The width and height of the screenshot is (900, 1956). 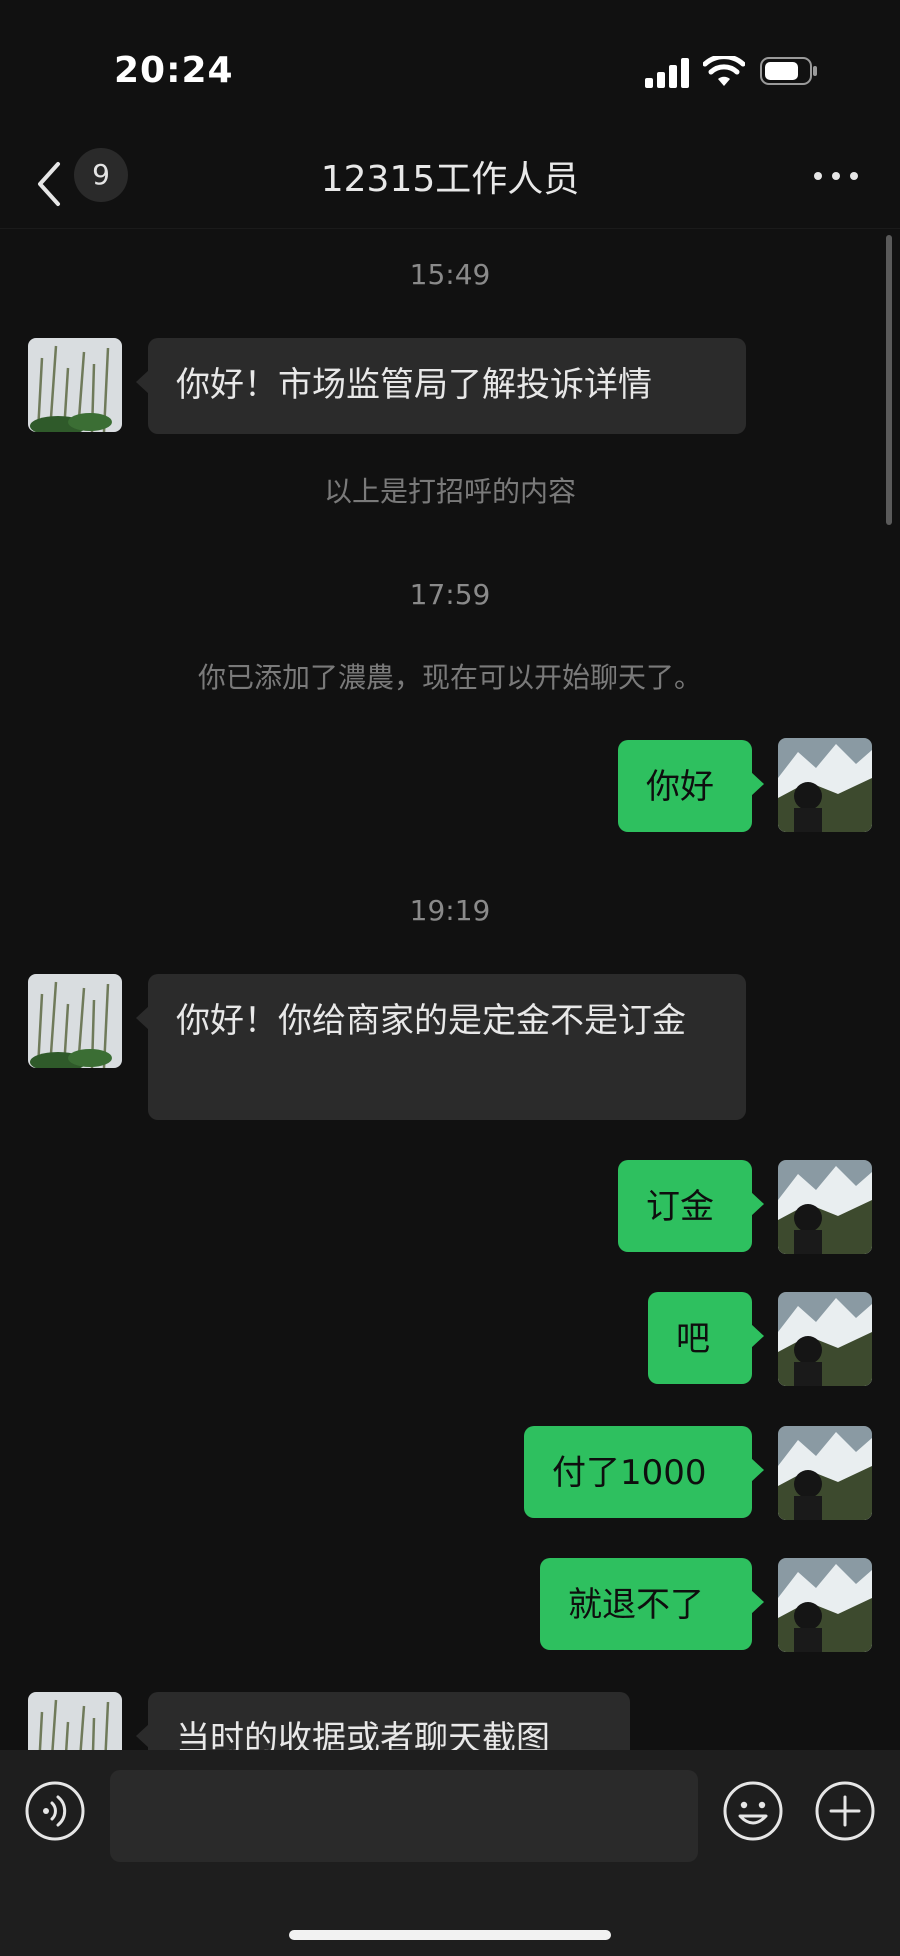 What do you see at coordinates (449, 491) in the screenshot?
I see `system-notice: 以上是打招呼的内容` at bounding box center [449, 491].